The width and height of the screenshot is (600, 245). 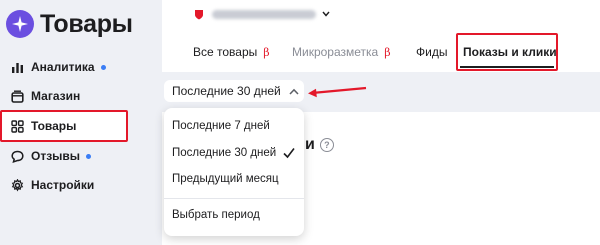 What do you see at coordinates (289, 153) in the screenshot?
I see `checkmark-icon` at bounding box center [289, 153].